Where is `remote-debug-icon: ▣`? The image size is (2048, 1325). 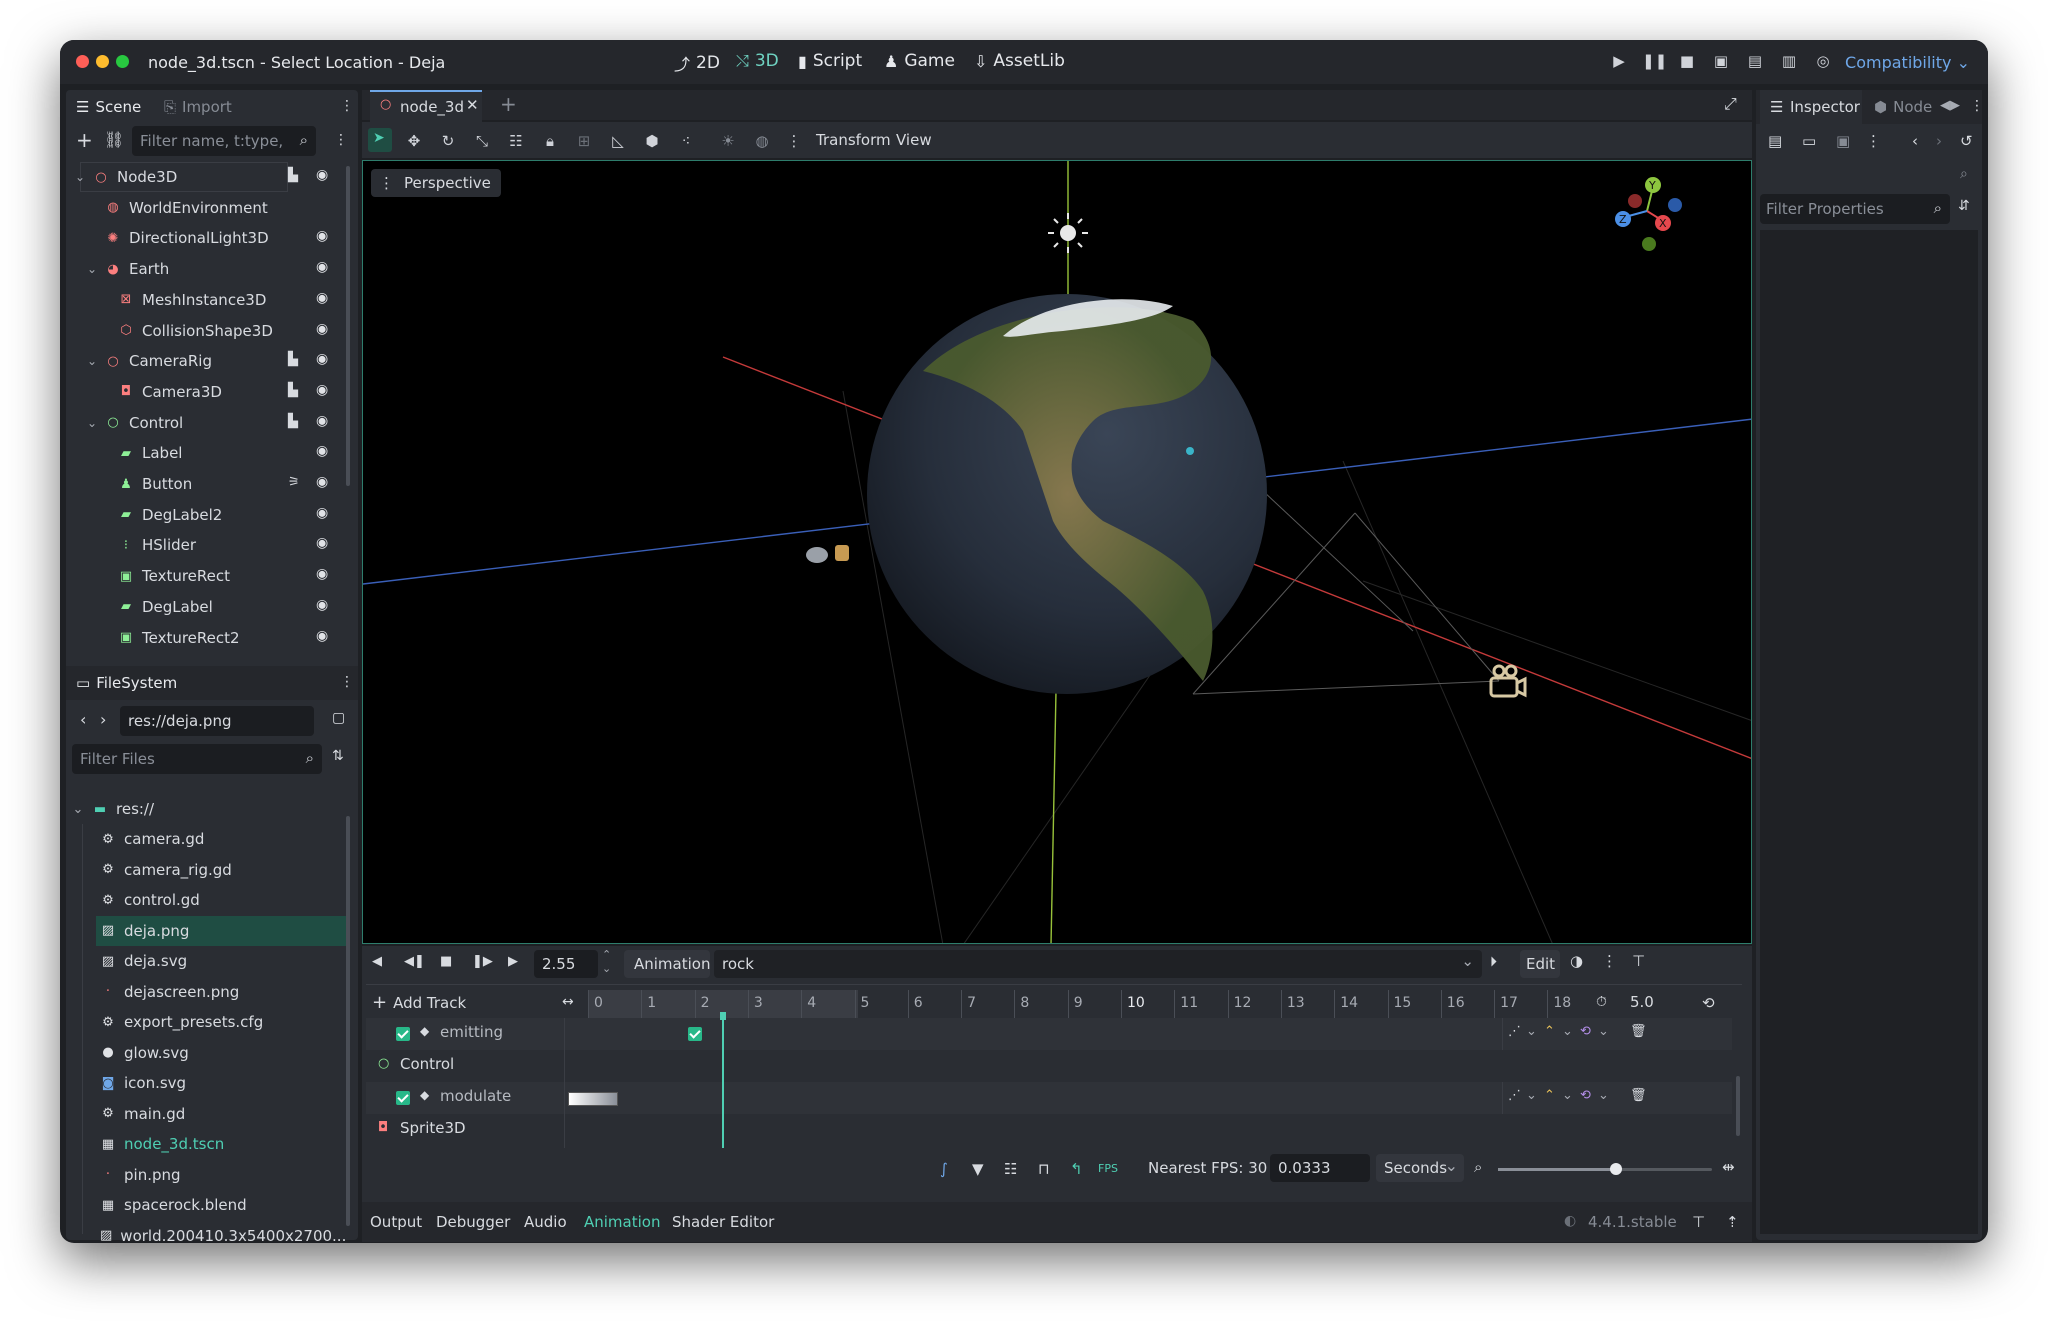
remote-debug-icon: ▣ is located at coordinates (1721, 61).